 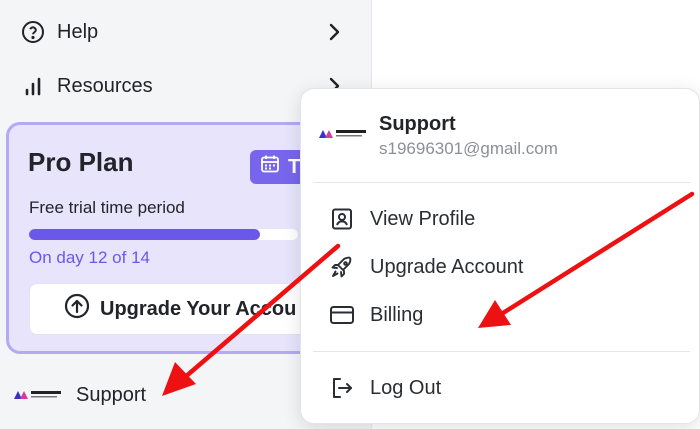 What do you see at coordinates (89, 257) in the screenshot?
I see `trial-day-text: On day 12 of 14` at bounding box center [89, 257].